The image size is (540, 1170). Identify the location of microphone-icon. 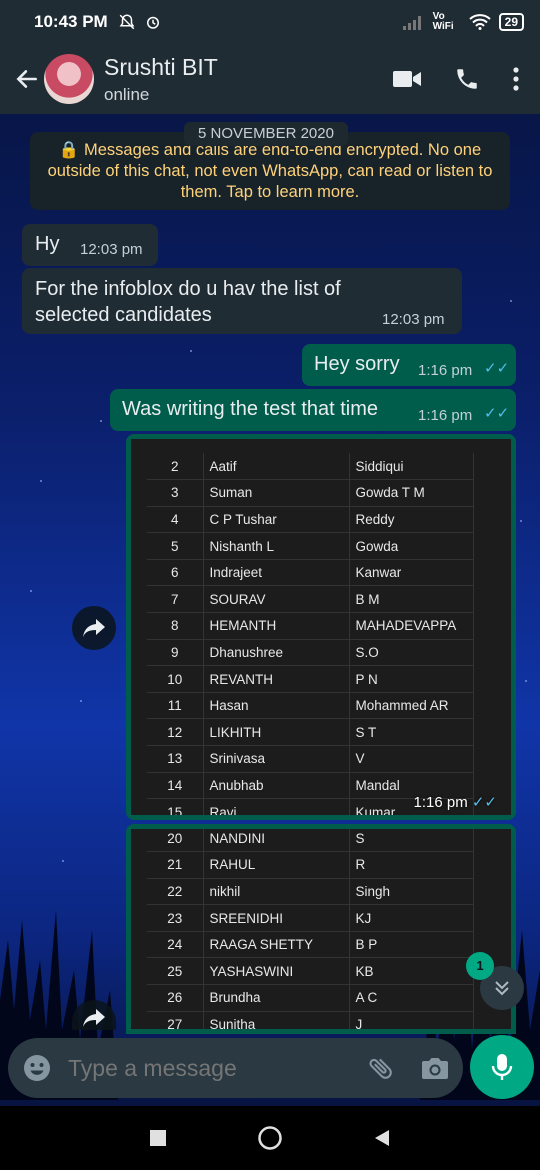
(502, 1067).